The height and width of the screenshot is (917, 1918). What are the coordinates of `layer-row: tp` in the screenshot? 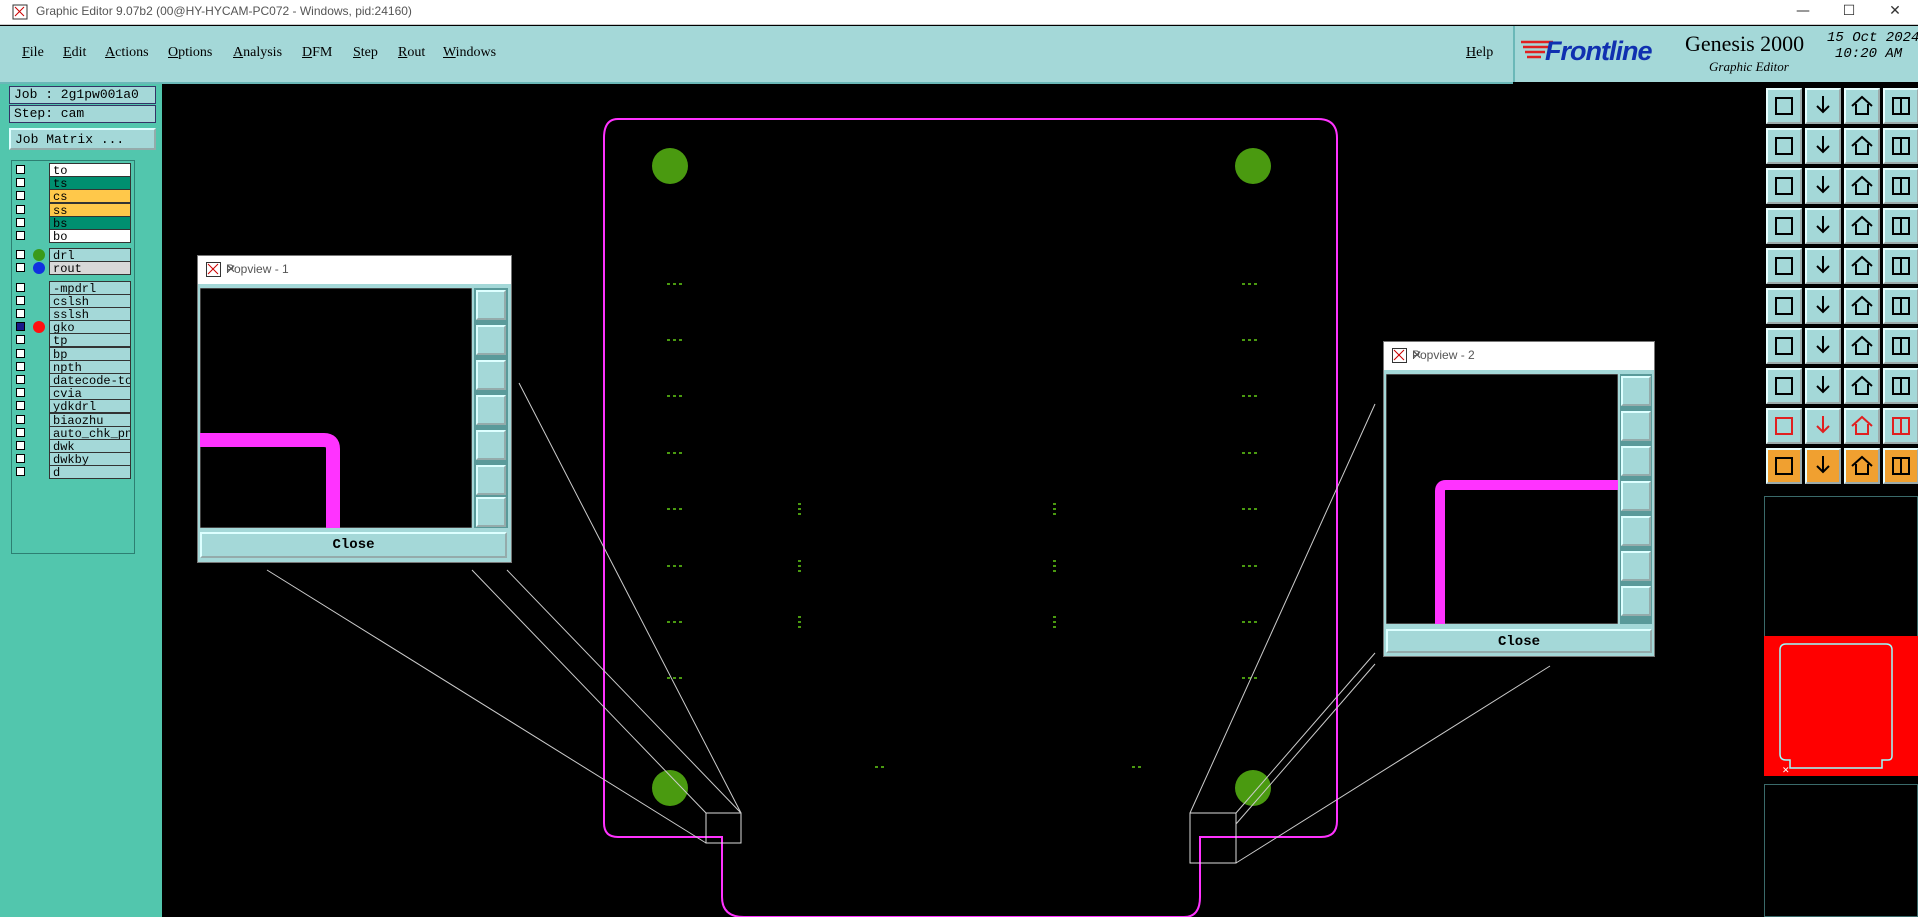 It's located at (72, 340).